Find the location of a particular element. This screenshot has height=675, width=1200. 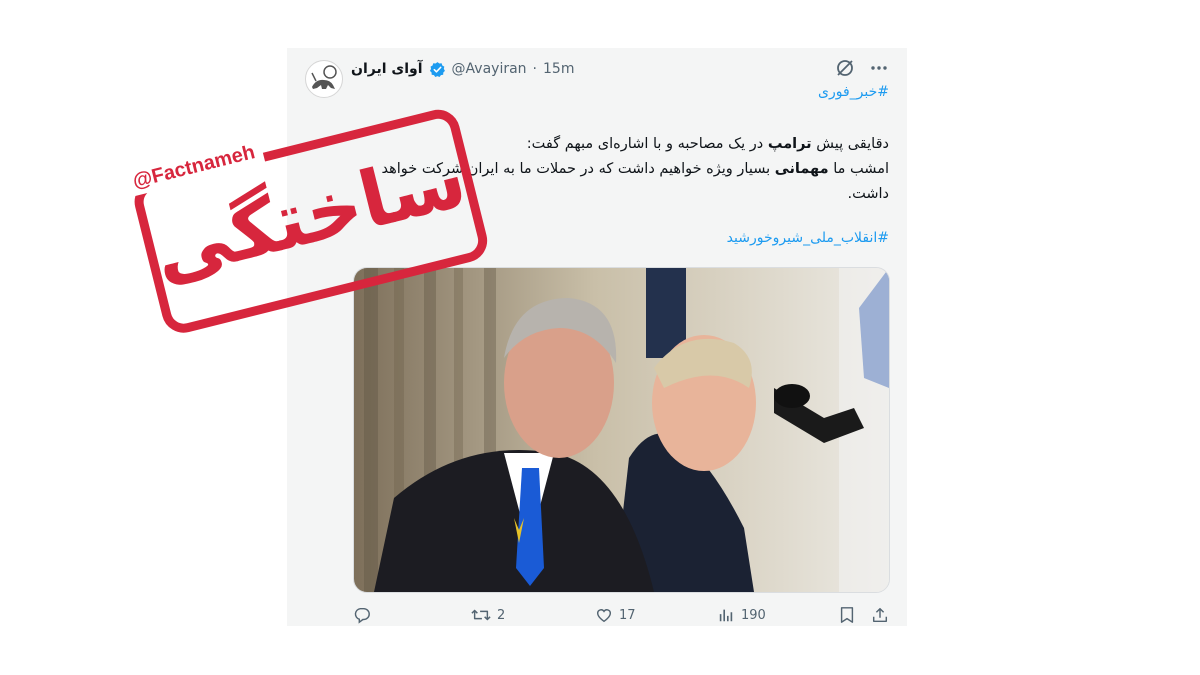

share-action is located at coordinates (880, 615).